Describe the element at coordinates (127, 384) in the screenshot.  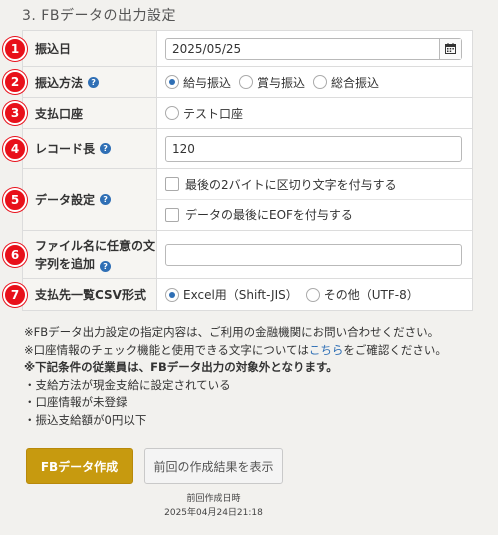
I see `note-item: ・支給方法が現金支給に設定されている` at that location.